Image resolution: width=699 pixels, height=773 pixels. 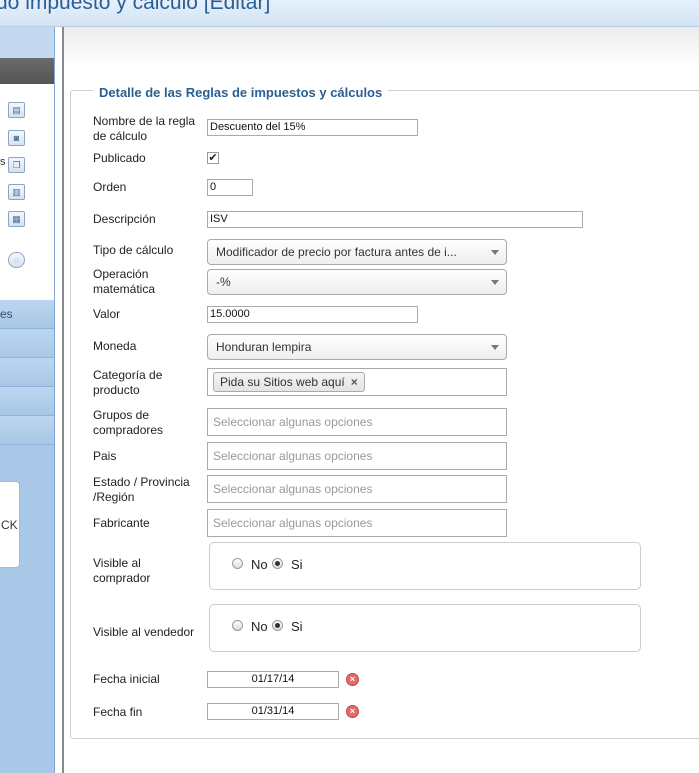 I want to click on description-label: Descripción, so click(x=124, y=219).